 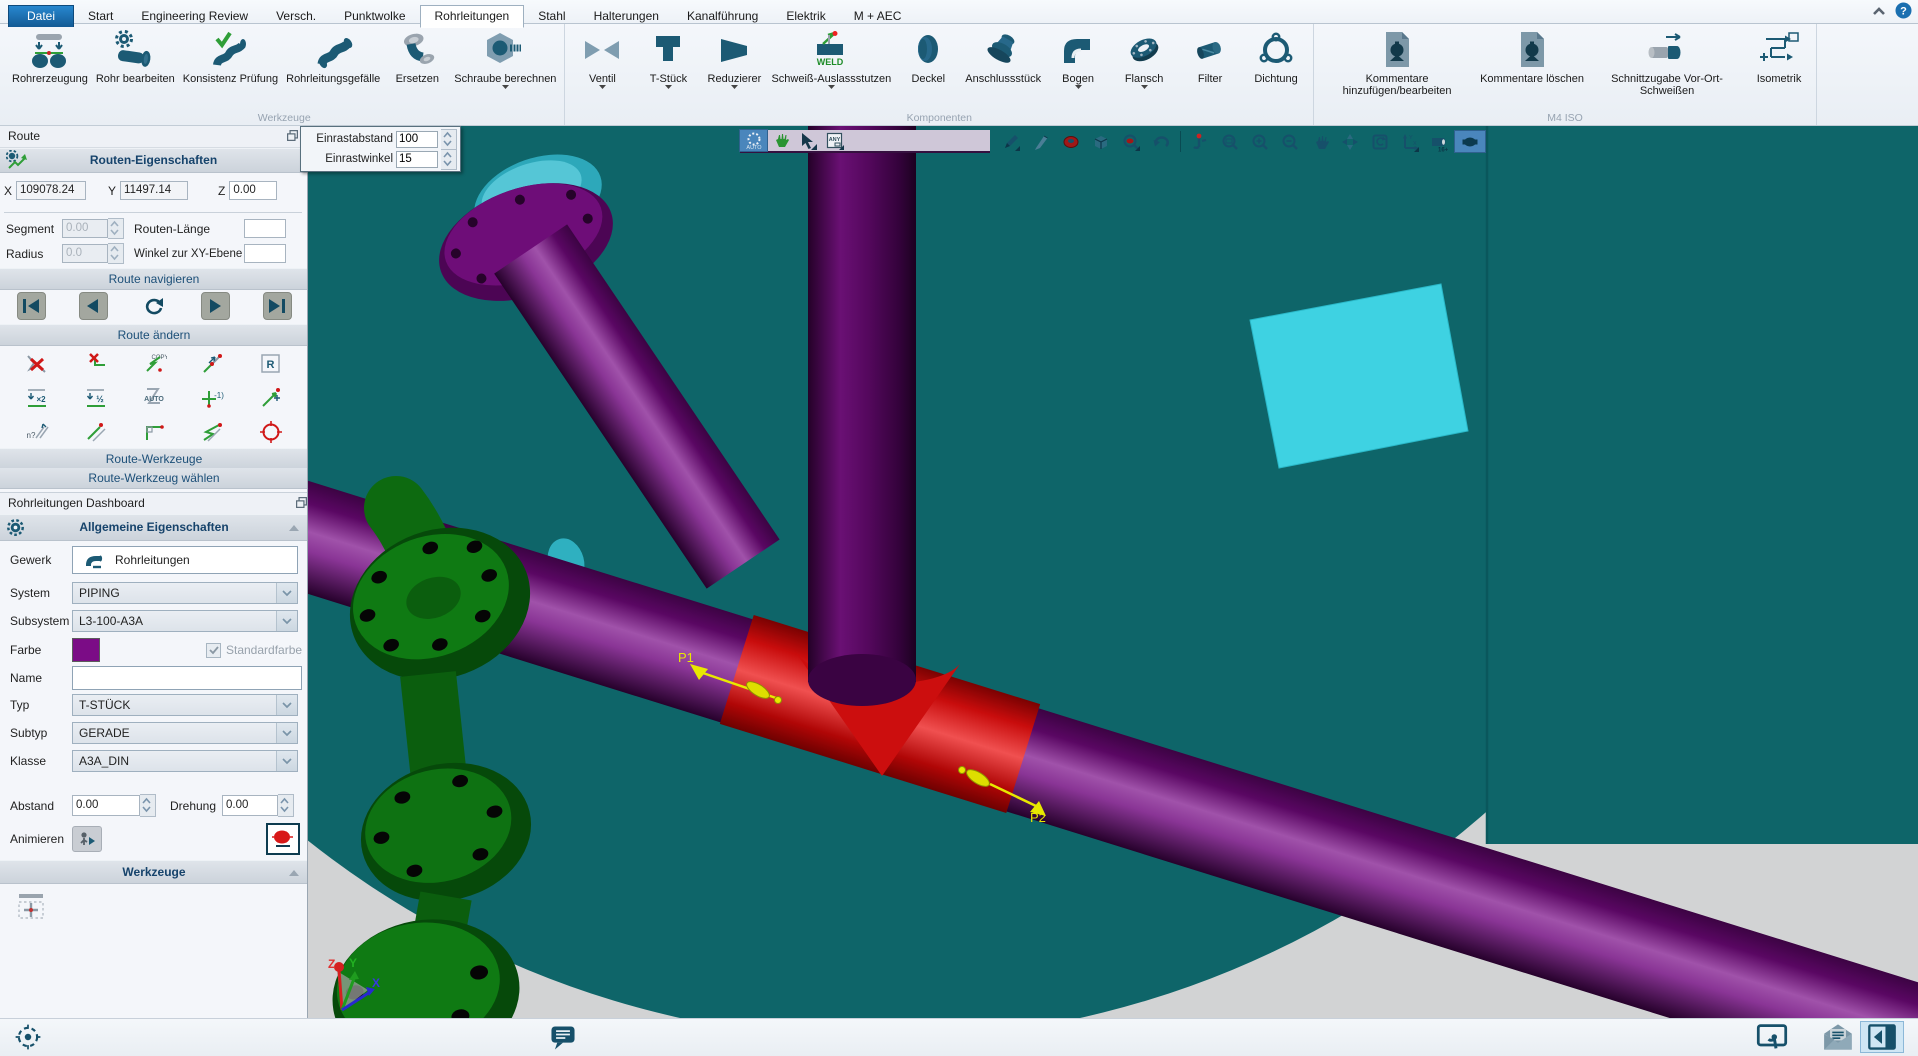 I want to click on zoom-out-button, so click(x=1290, y=141).